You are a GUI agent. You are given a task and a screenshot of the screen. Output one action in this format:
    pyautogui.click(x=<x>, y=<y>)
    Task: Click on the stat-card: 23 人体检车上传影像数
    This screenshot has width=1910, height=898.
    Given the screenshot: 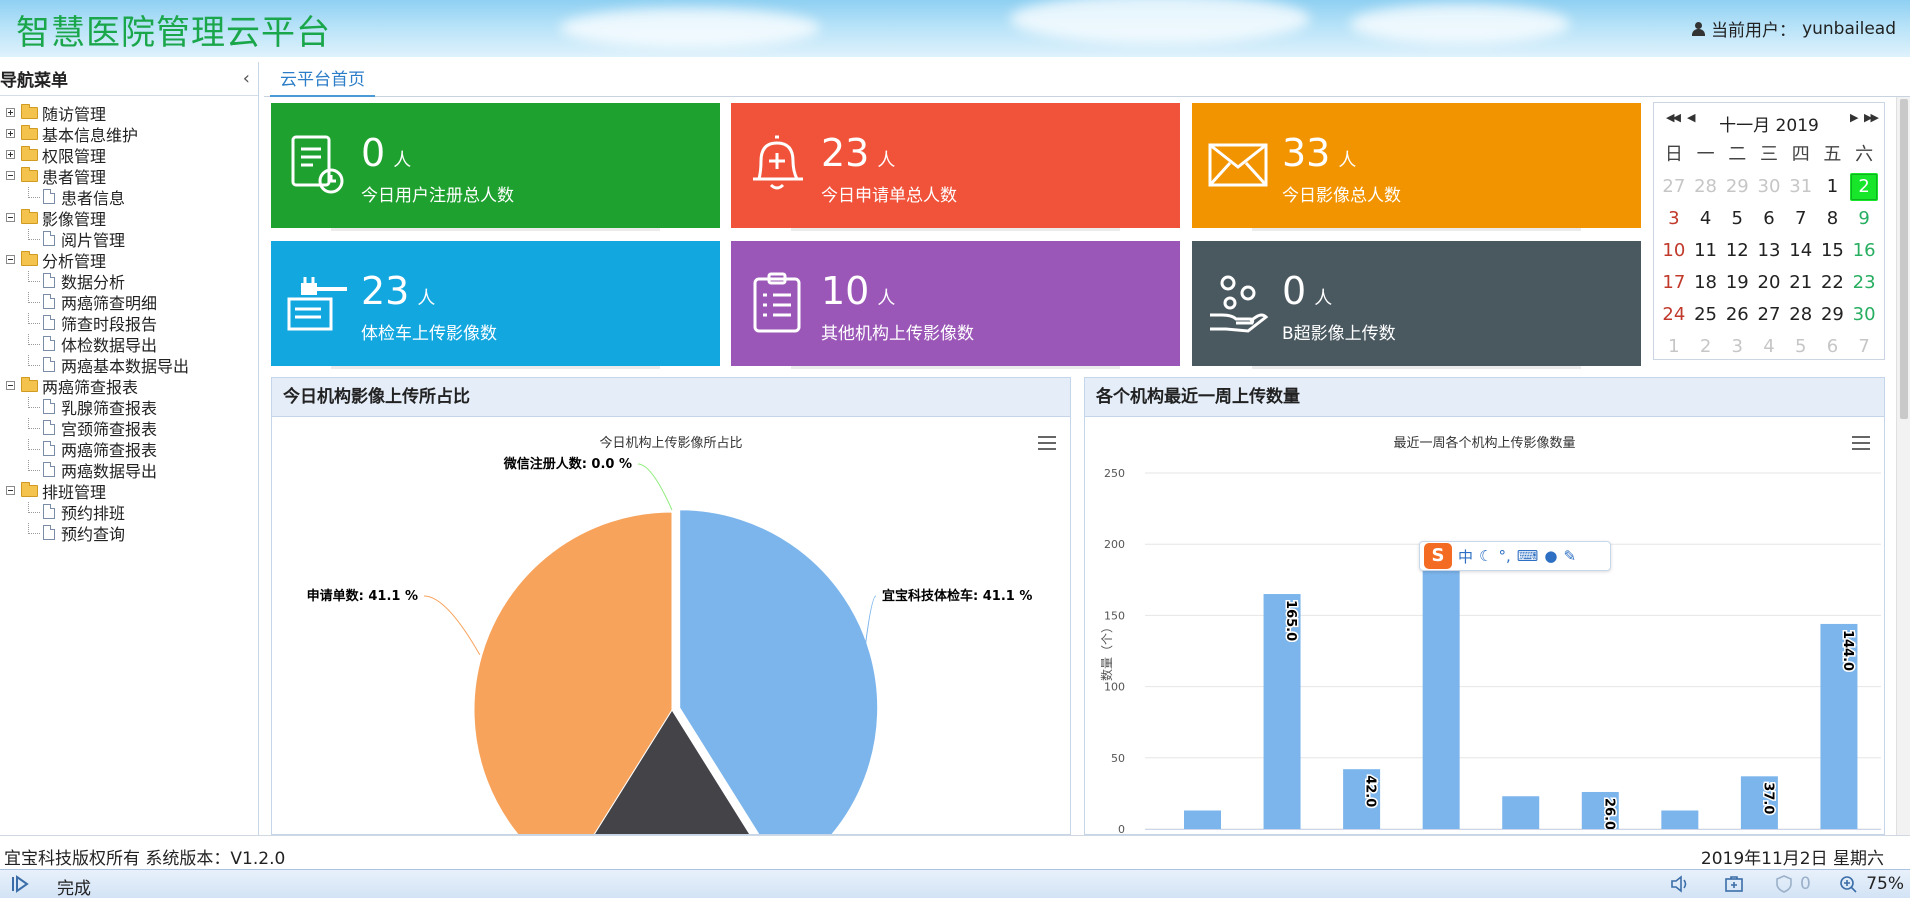 What is the action you would take?
    pyautogui.click(x=495, y=305)
    